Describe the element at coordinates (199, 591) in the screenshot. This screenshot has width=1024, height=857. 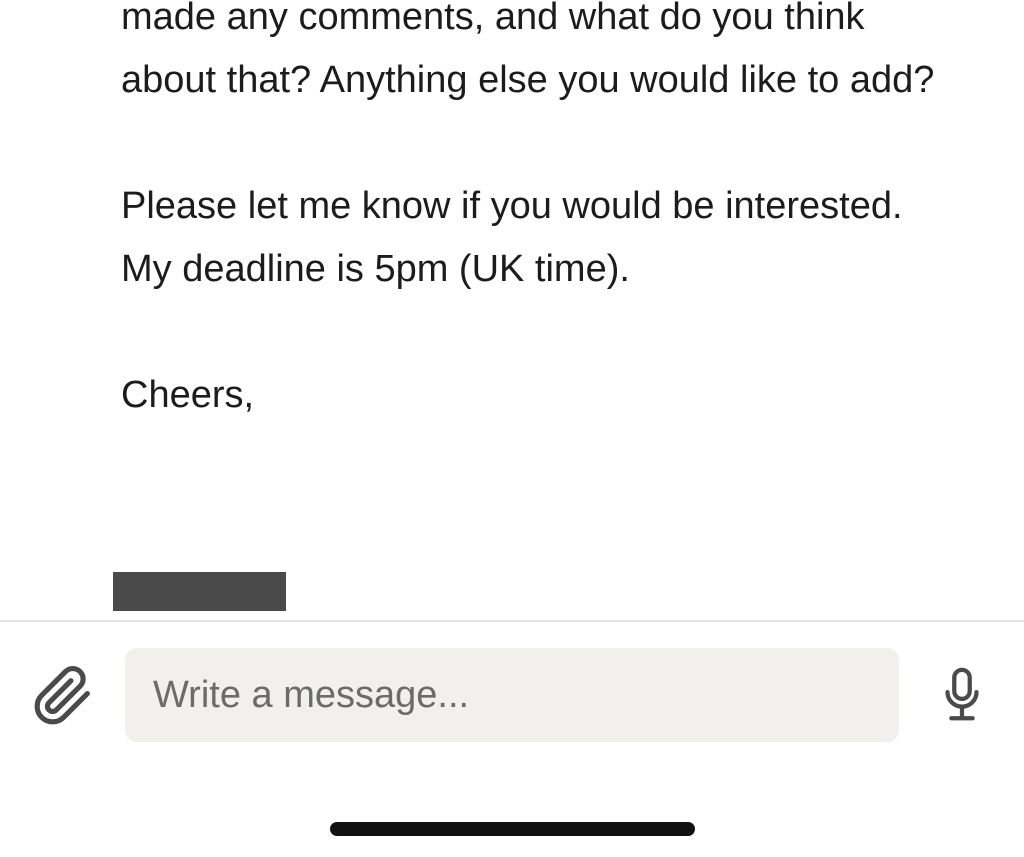
I see `redacted-signature` at that location.